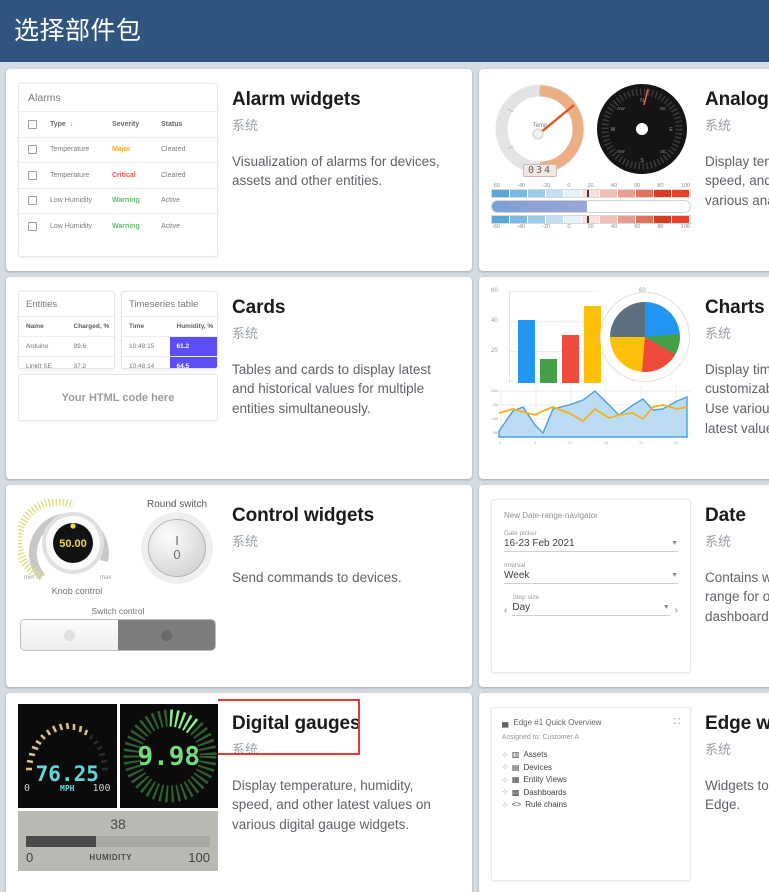 The width and height of the screenshot is (769, 892). Describe the element at coordinates (199, 857) in the screenshot. I see `humidity-max: 100` at that location.